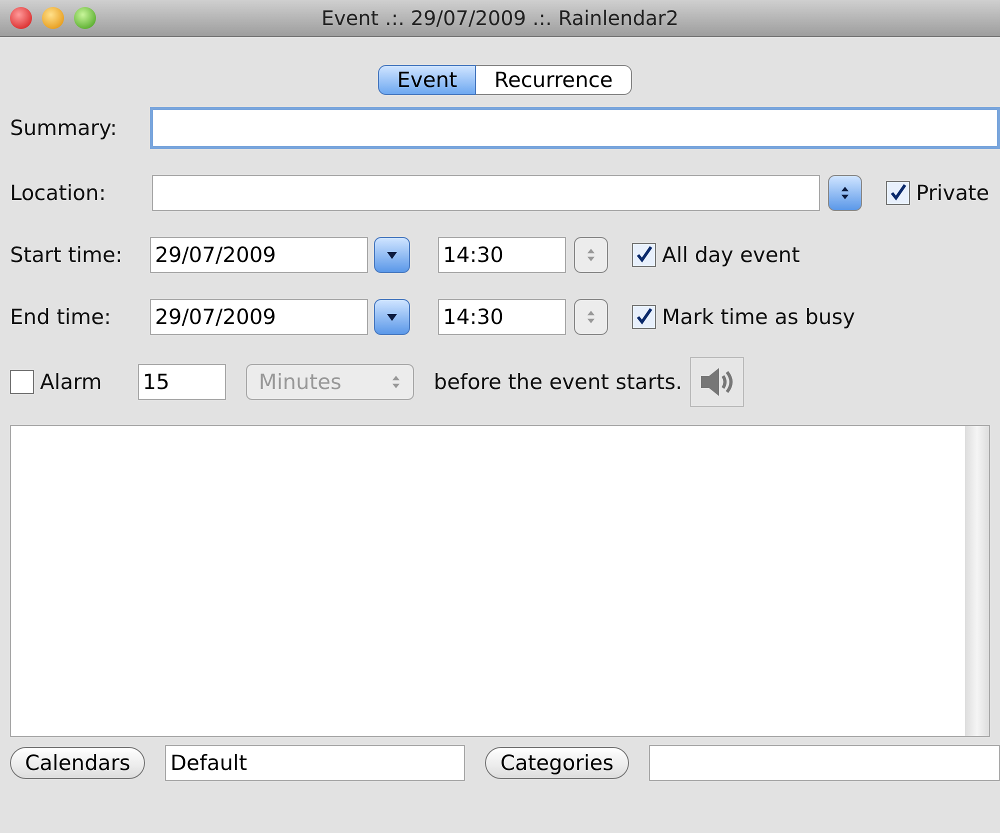 The height and width of the screenshot is (833, 1000). I want to click on calendar-field: Default, so click(315, 763).